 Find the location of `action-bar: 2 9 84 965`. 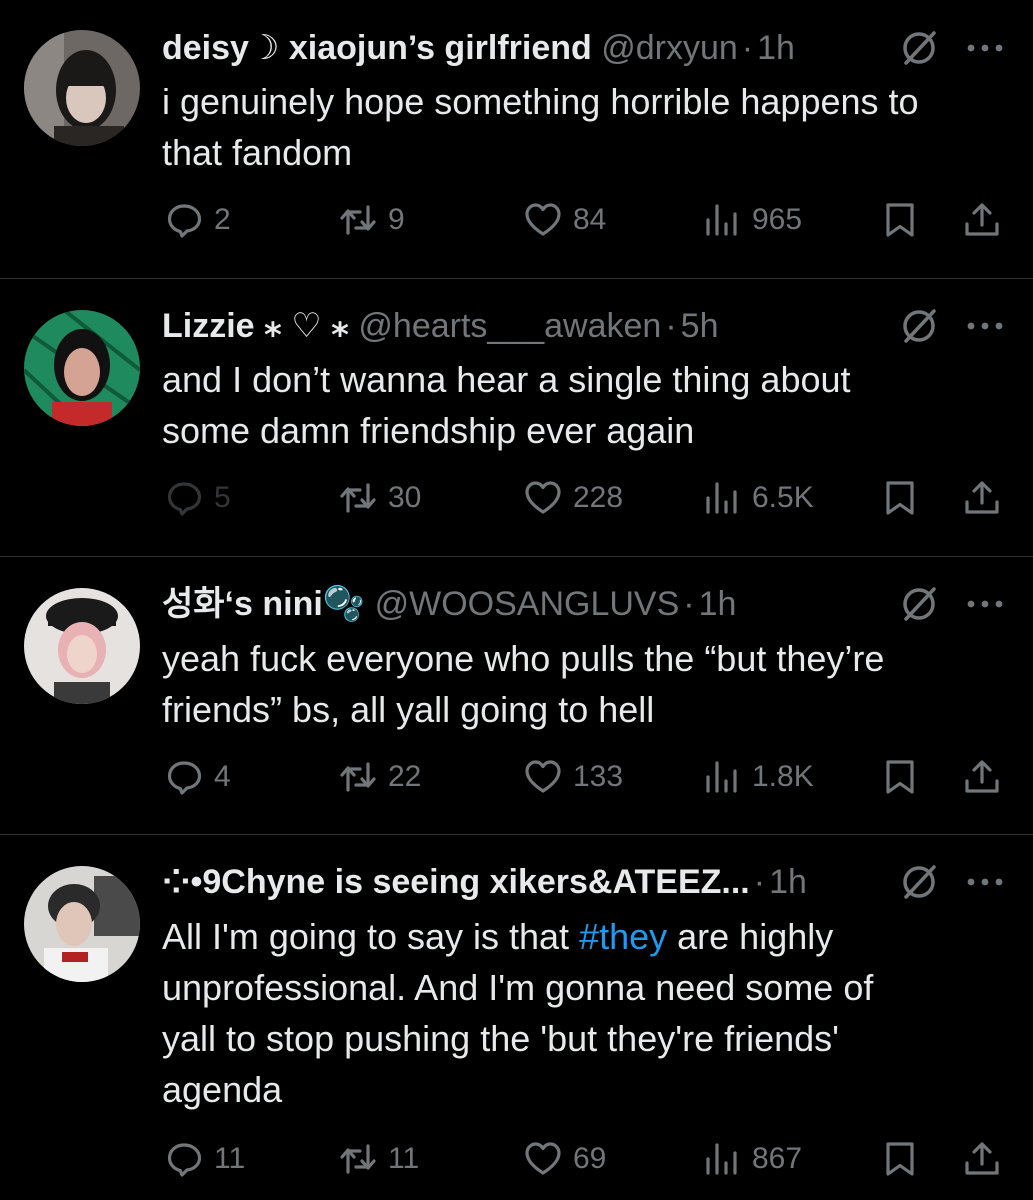

action-bar: 2 9 84 965 is located at coordinates (516, 220).